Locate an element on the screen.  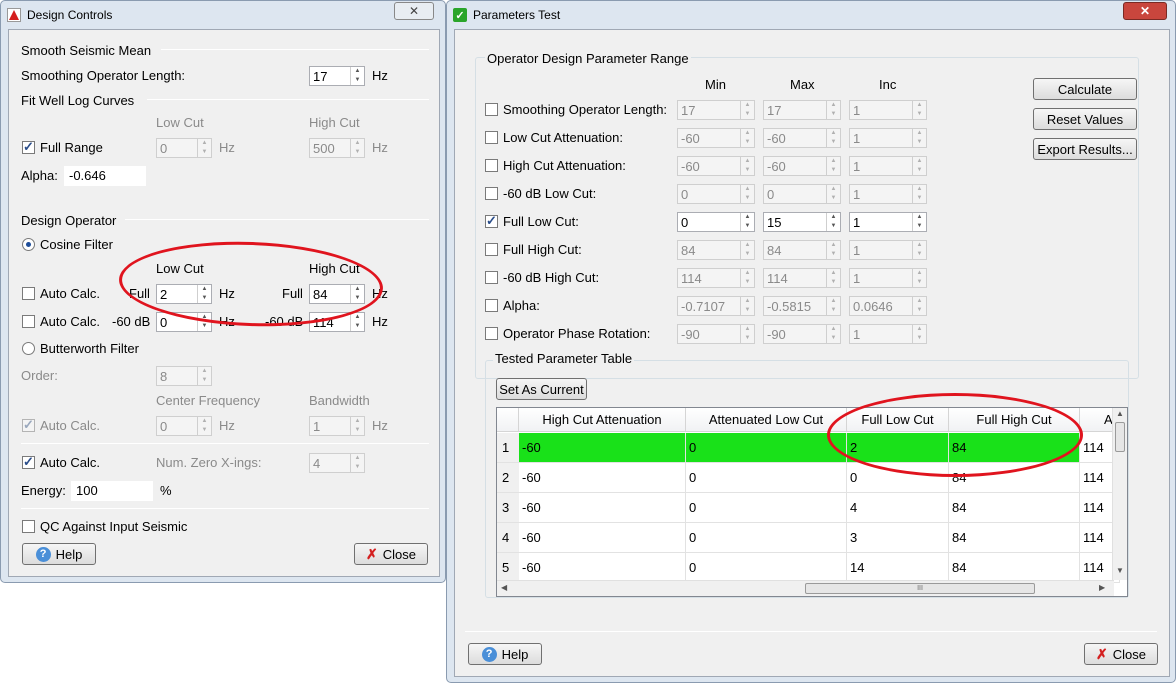
scroll-down-icon: ▼ is located at coordinates (1120, 570).